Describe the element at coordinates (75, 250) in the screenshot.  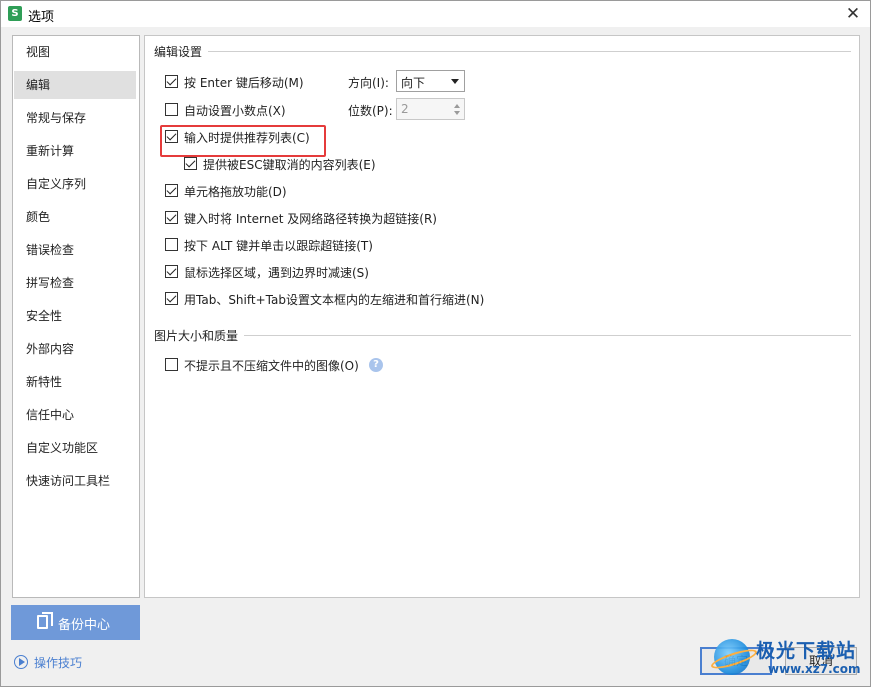
I see `sidebar-item-error-check: 错误检查` at that location.